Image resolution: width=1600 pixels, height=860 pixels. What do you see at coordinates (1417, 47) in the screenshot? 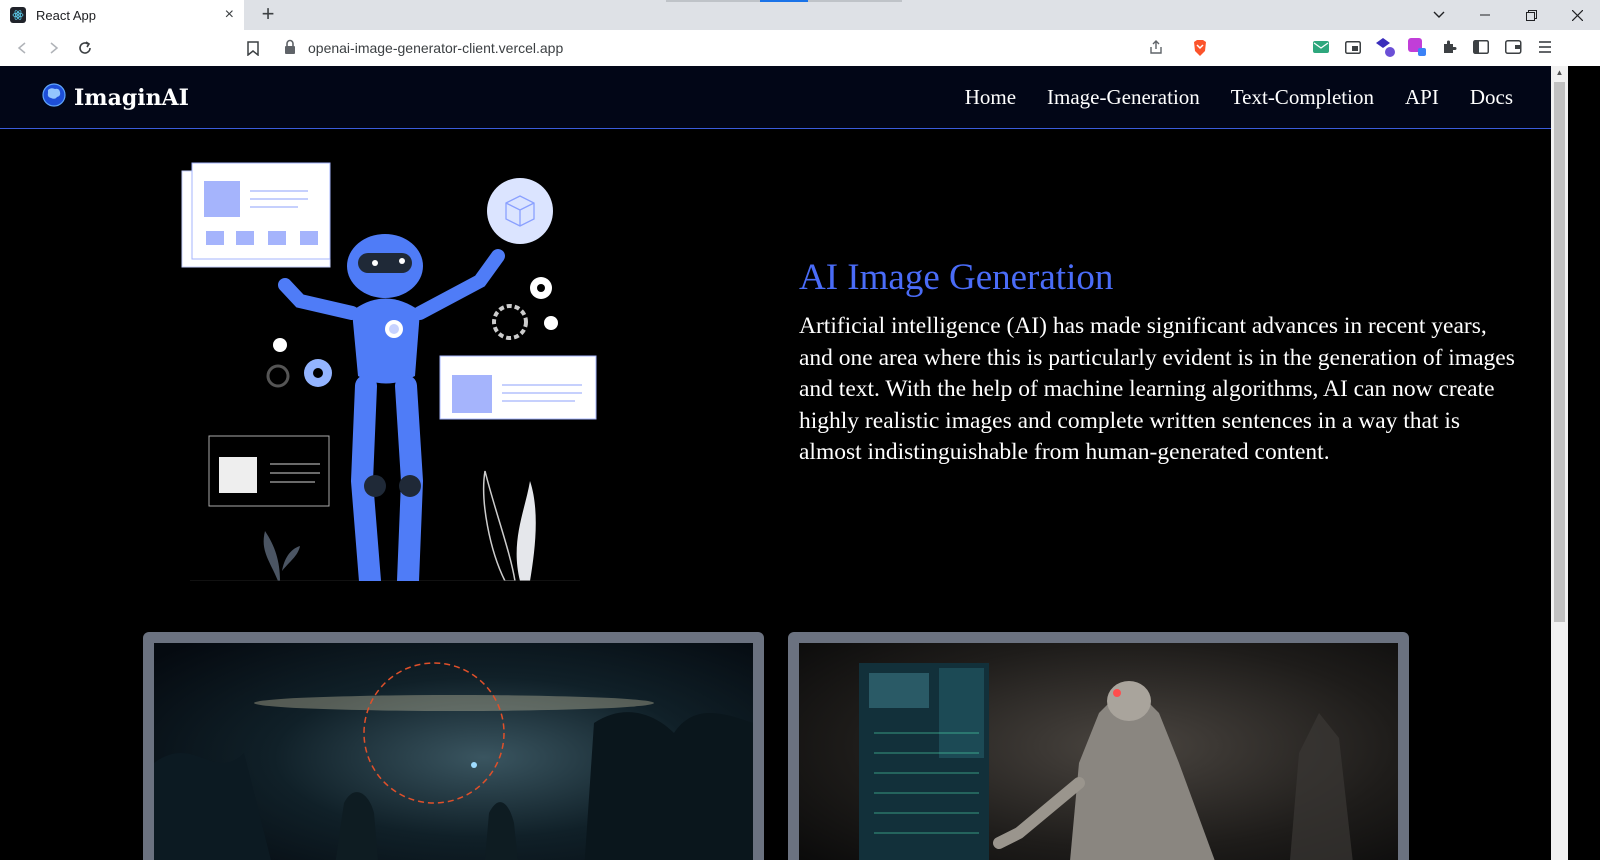
I see `gradient-extension-icon` at bounding box center [1417, 47].